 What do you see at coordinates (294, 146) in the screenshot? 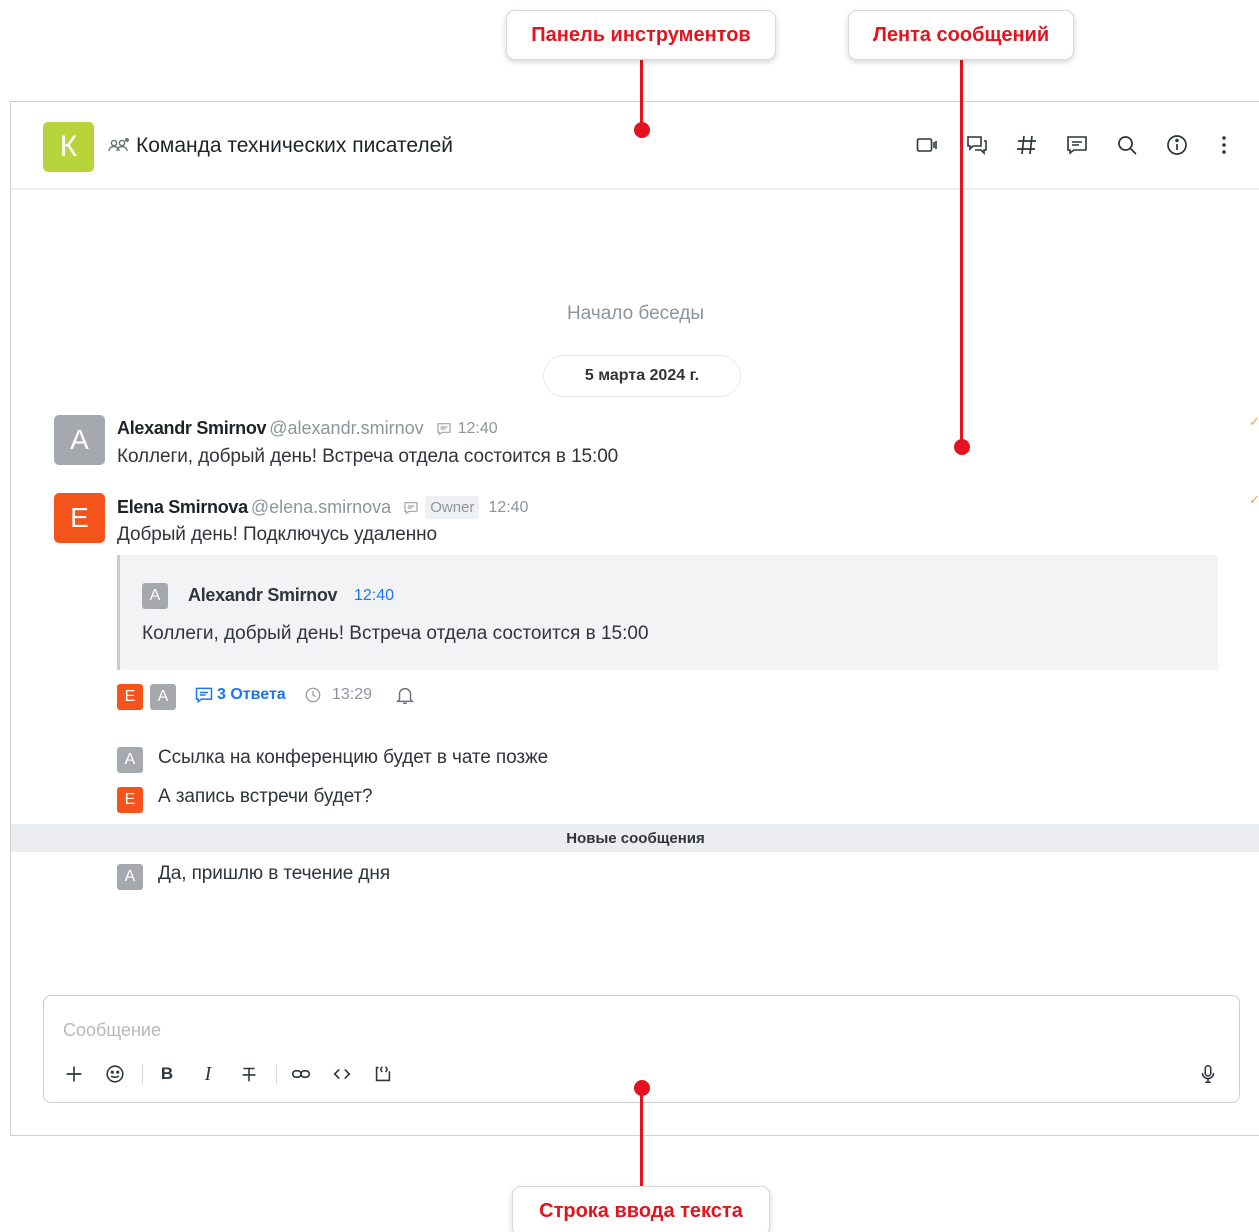
I see `room-title: Команда технических писателей` at bounding box center [294, 146].